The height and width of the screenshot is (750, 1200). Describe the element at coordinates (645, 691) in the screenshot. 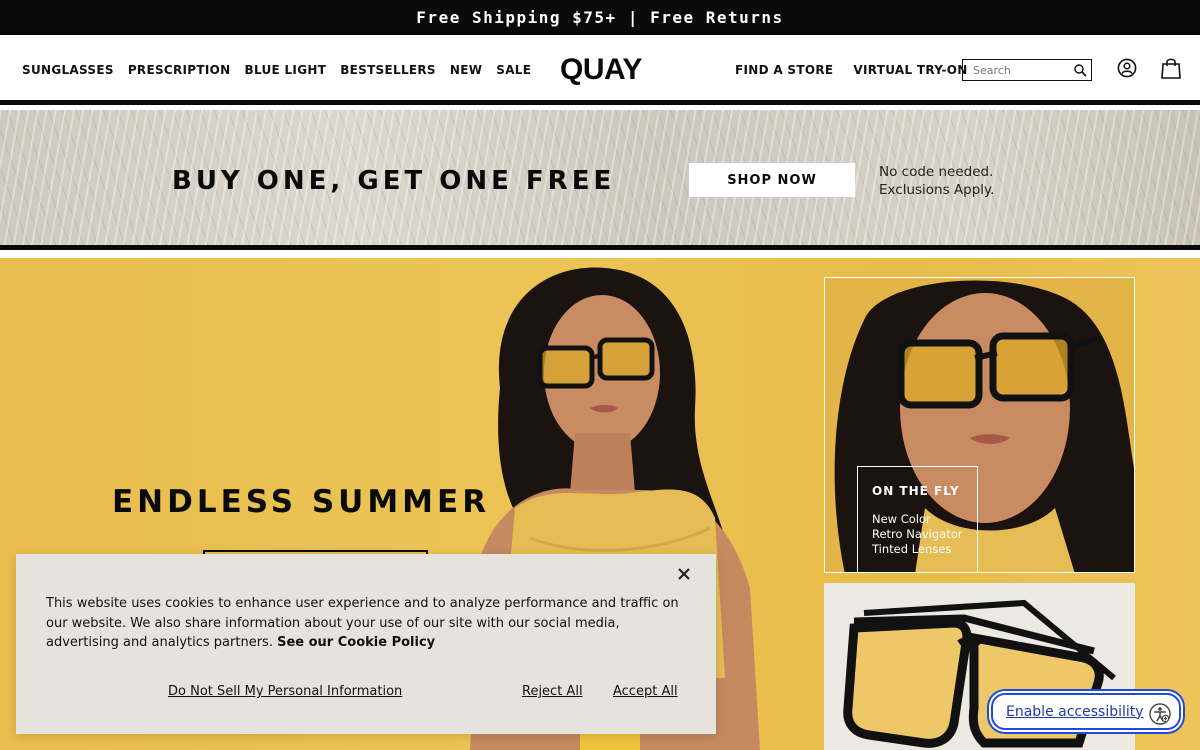

I see `accept-all-button: Accept All` at that location.